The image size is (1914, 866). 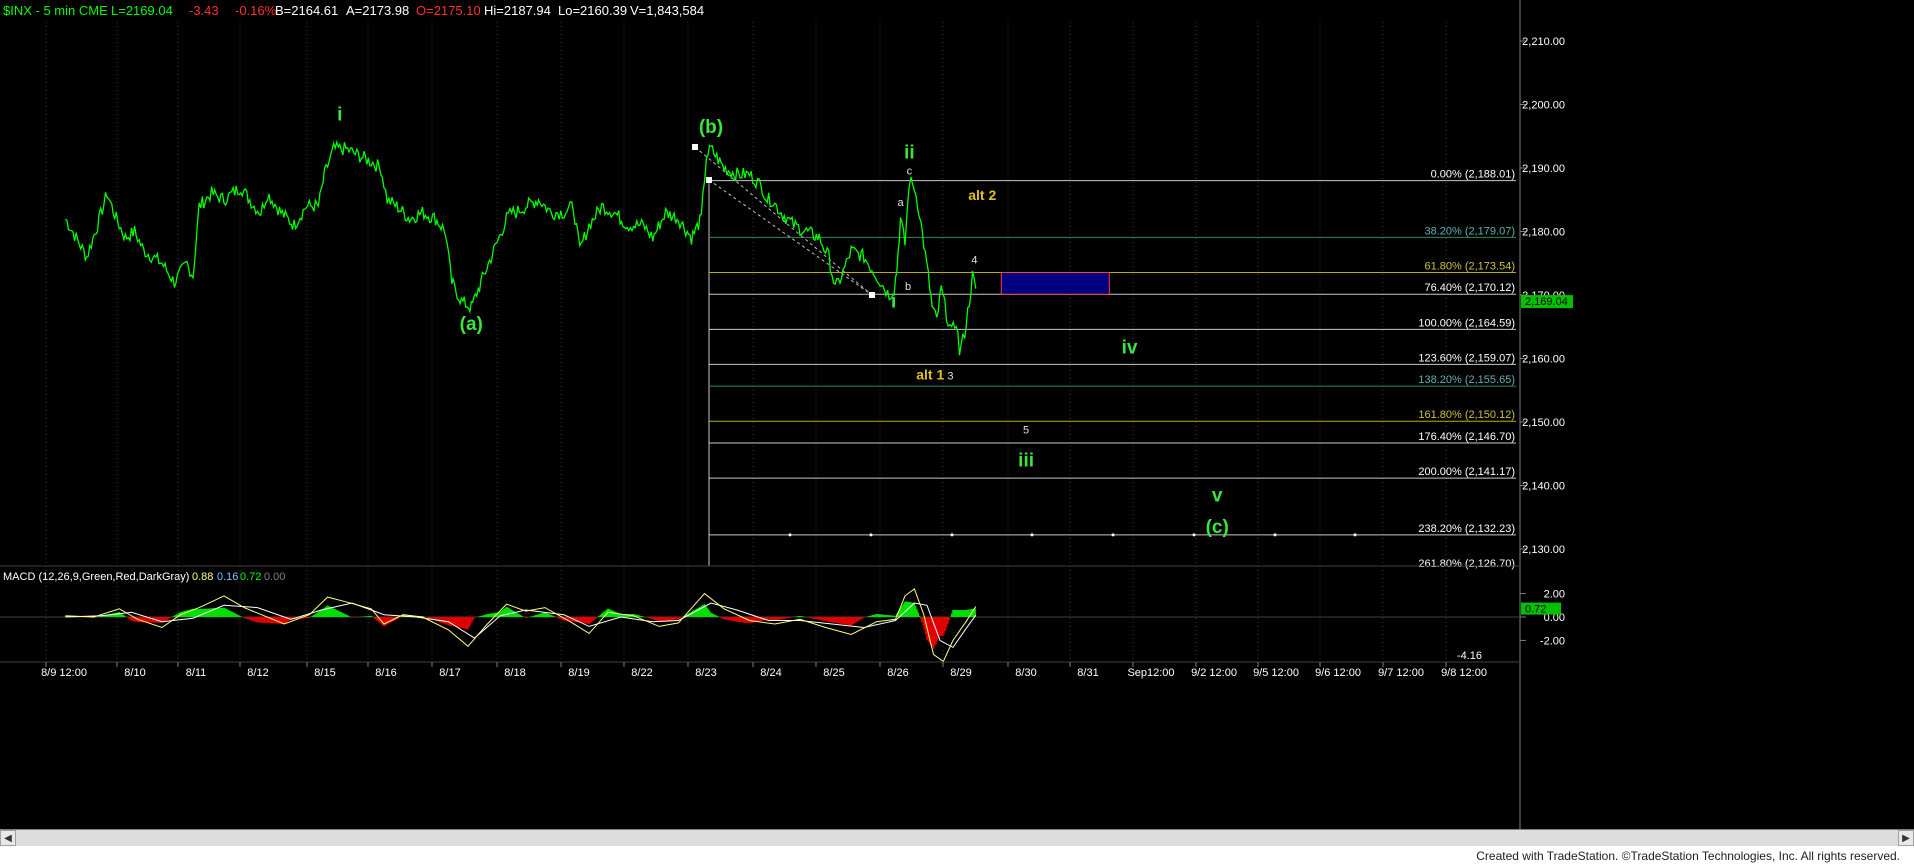 I want to click on time-axis-label: 8/18, so click(x=514, y=673).